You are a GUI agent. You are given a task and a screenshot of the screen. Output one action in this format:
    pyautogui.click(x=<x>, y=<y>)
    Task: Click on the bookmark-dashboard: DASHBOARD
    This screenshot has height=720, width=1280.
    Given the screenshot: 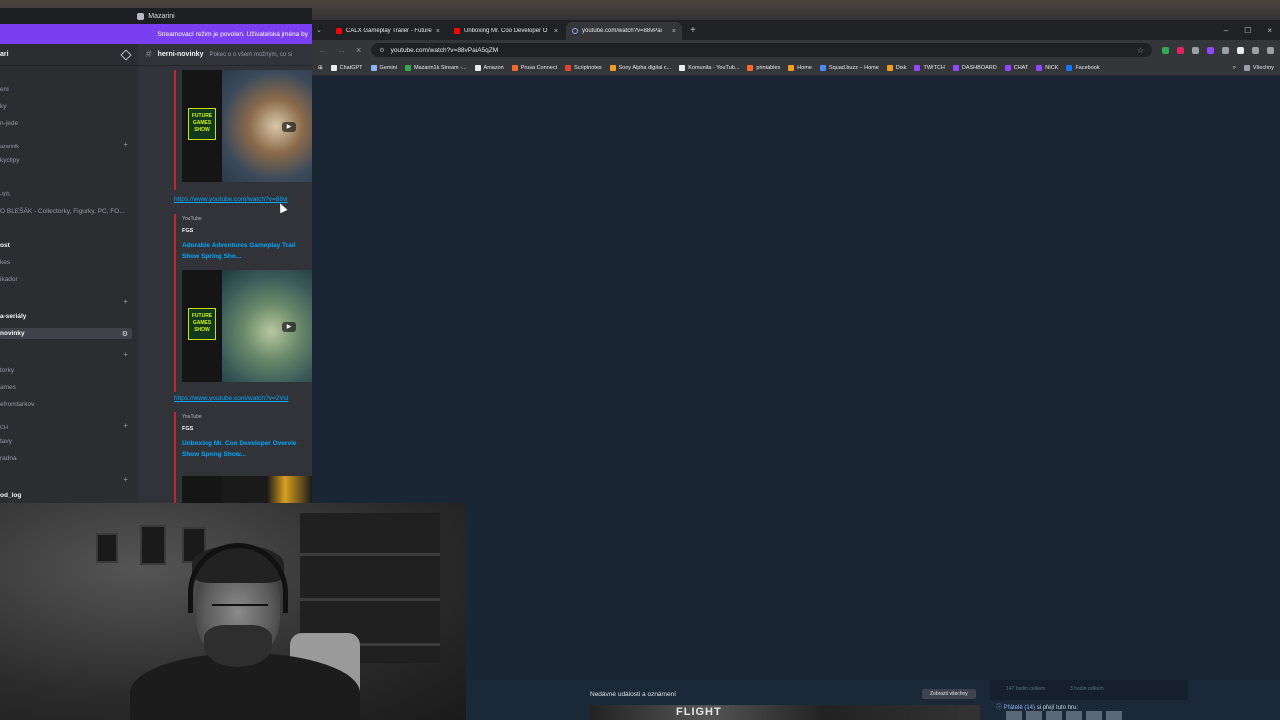 What is the action you would take?
    pyautogui.click(x=974, y=67)
    